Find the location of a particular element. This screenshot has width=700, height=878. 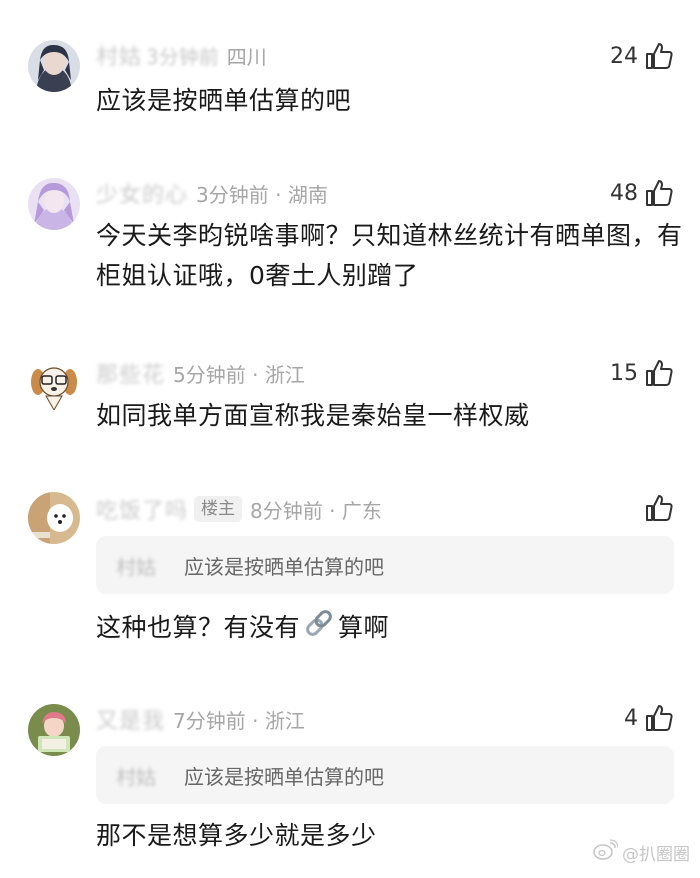

username: 那些花 is located at coordinates (130, 373).